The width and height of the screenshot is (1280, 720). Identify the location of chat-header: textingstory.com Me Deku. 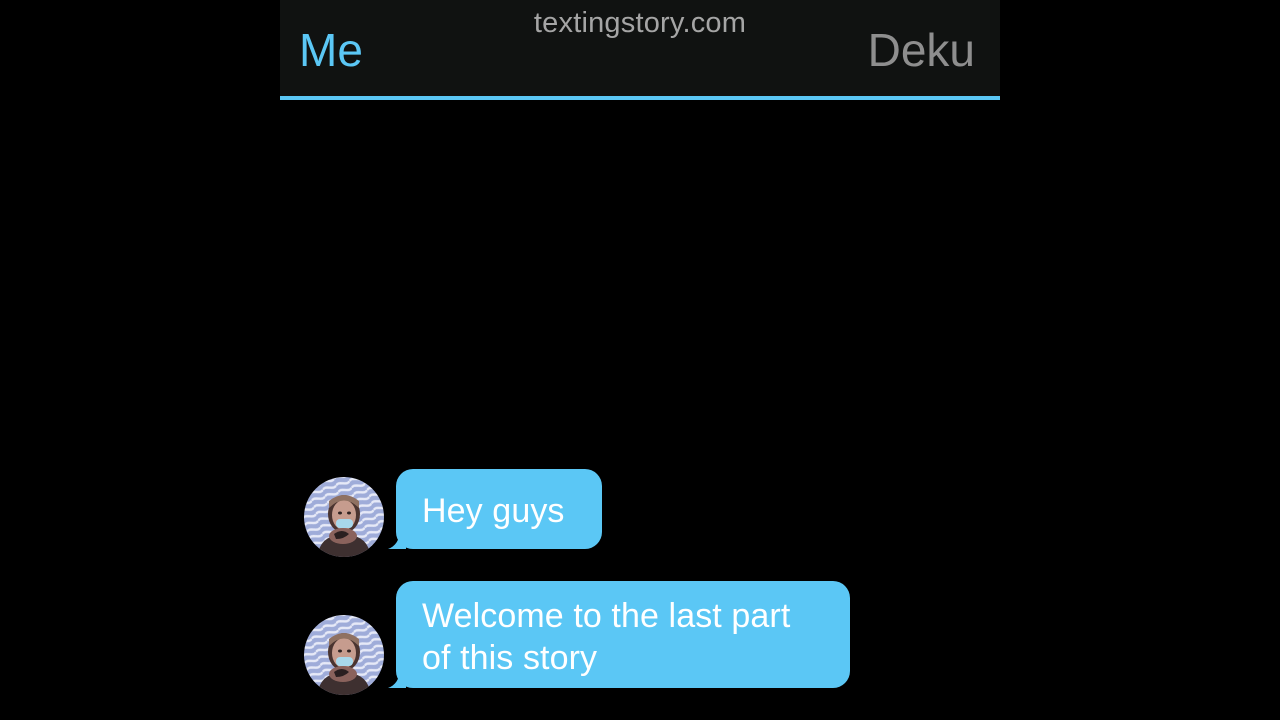
(640, 50).